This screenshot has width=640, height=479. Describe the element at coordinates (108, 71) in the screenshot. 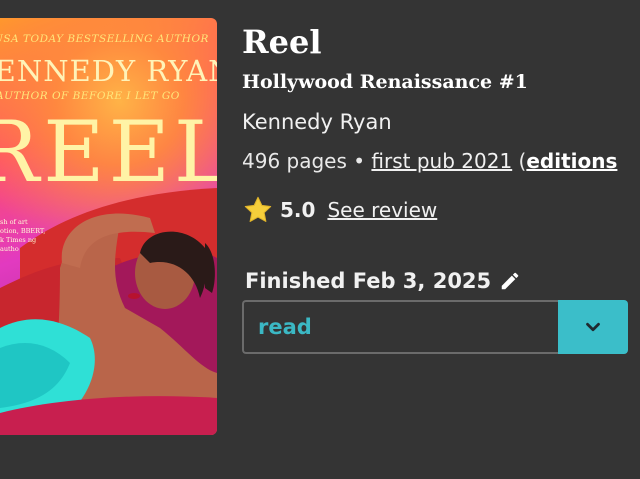

I see `cover-author: KENNEDY RYAN` at that location.